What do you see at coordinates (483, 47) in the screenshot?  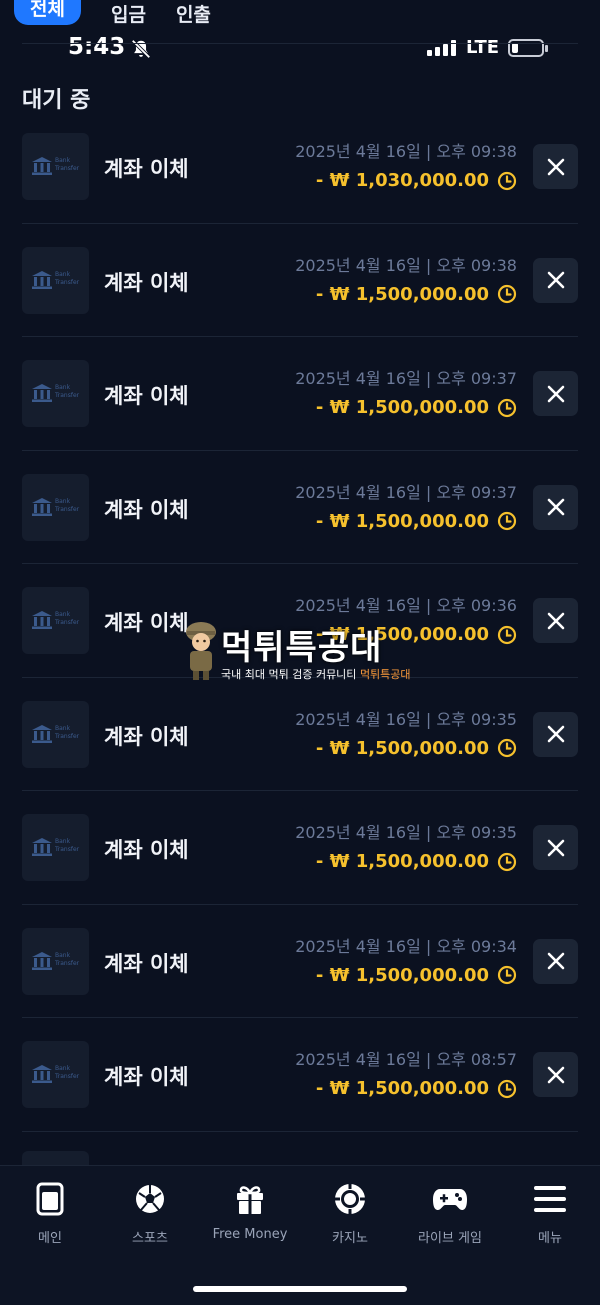 I see `network-label: LTE` at bounding box center [483, 47].